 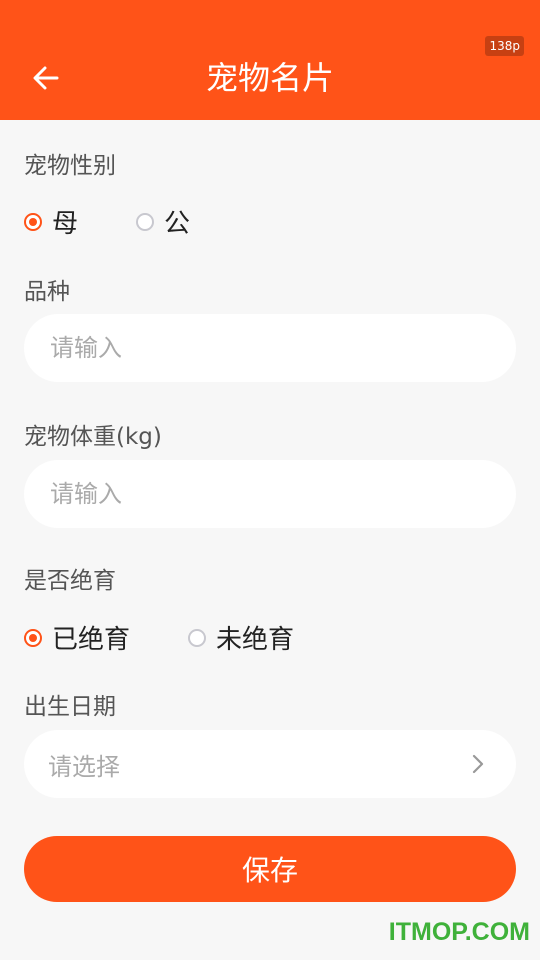 I want to click on neutered-radio-no: 未绝育, so click(x=241, y=637).